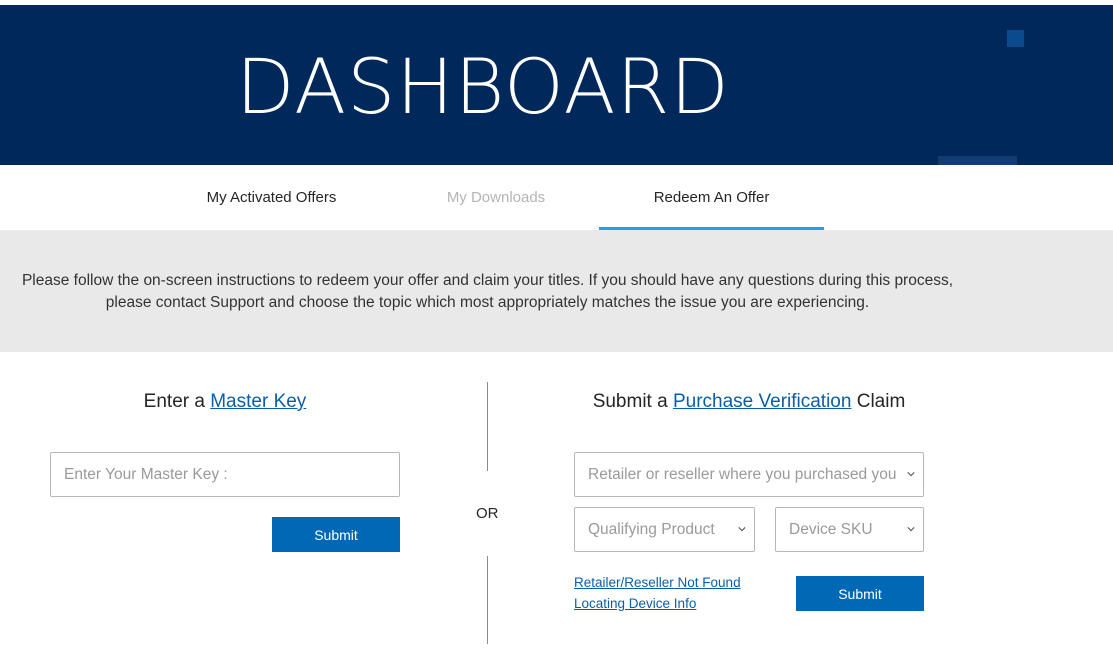  Describe the element at coordinates (657, 582) in the screenshot. I see `retailer-not-found-link: Retailer/Reseller Not Found` at that location.